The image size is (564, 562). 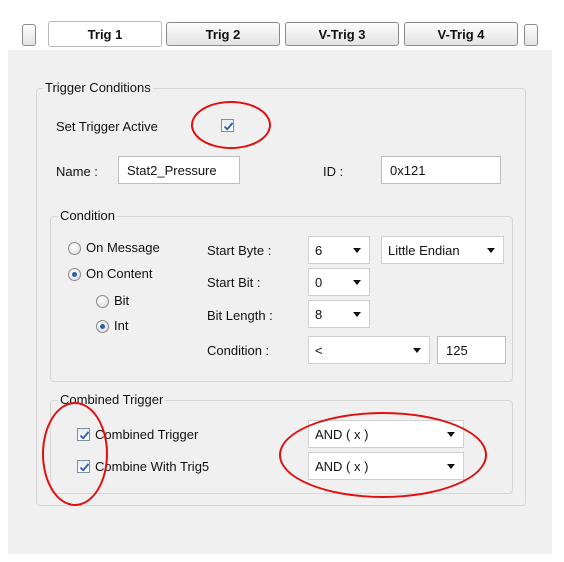 I want to click on annotation-ellipse-combined-ops, so click(x=383, y=455).